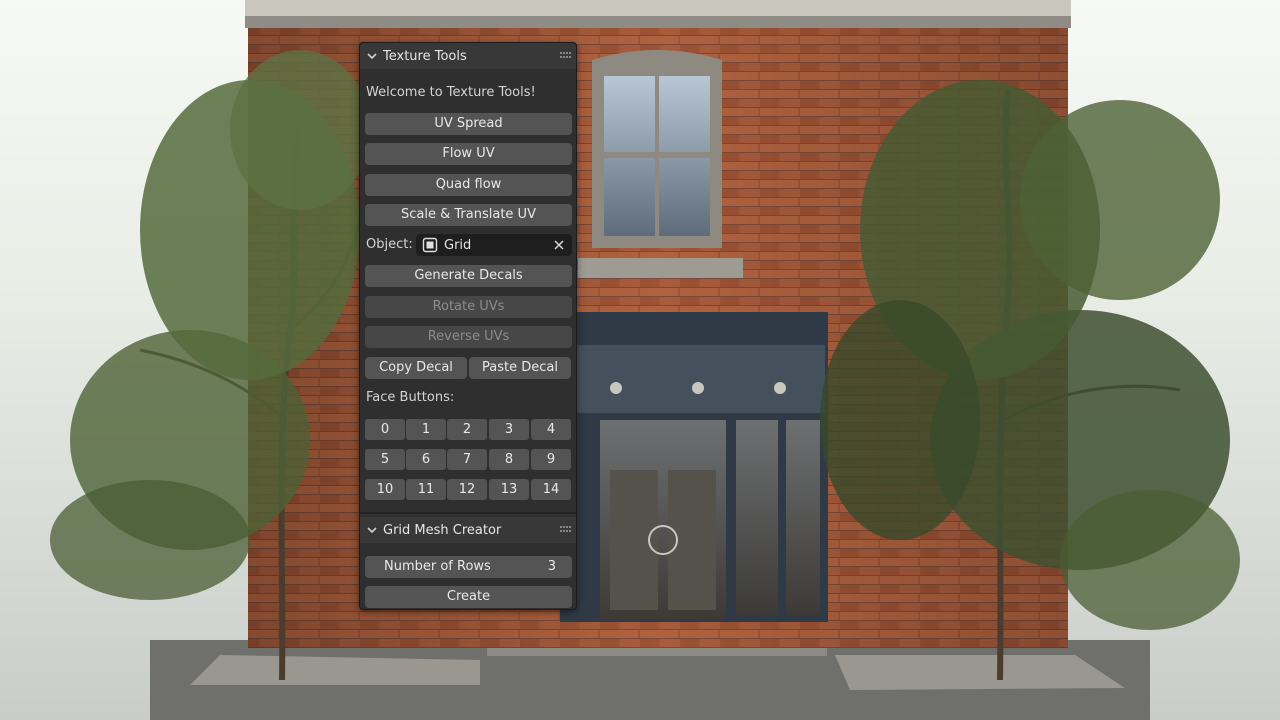 This screenshot has height=720, width=1280. I want to click on number-of-rows-value: 3, so click(551, 566).